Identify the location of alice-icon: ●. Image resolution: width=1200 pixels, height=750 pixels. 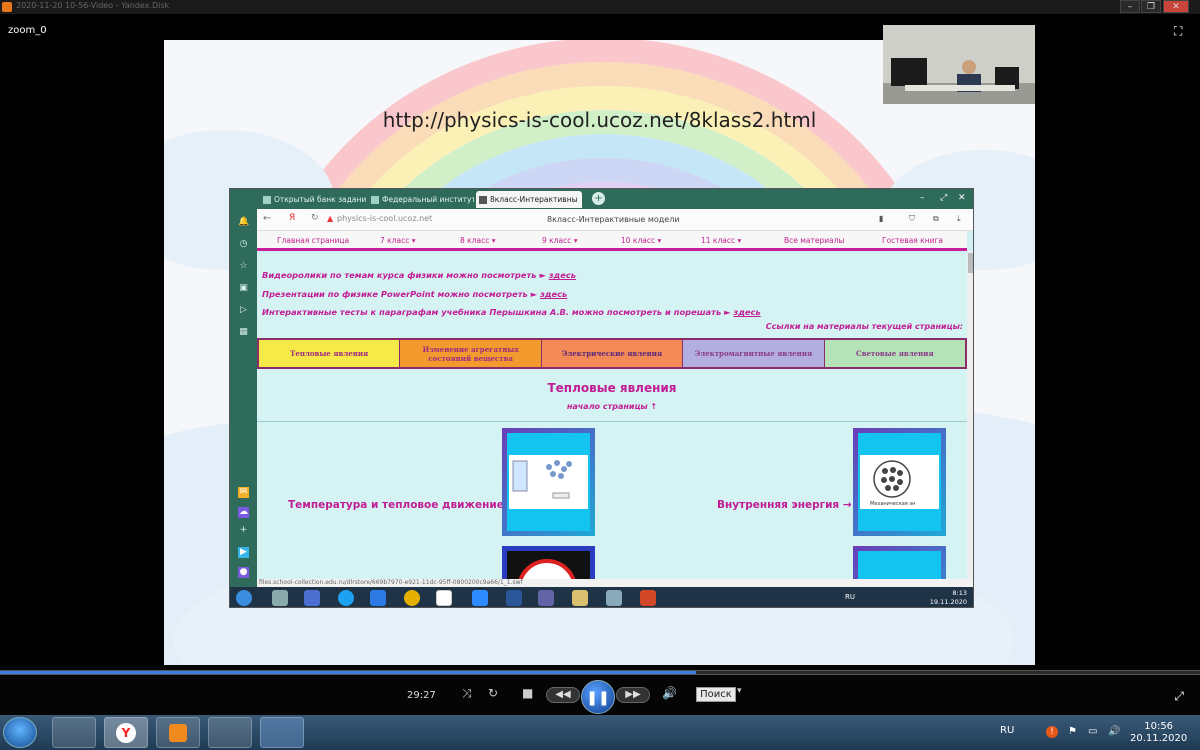
(243, 572).